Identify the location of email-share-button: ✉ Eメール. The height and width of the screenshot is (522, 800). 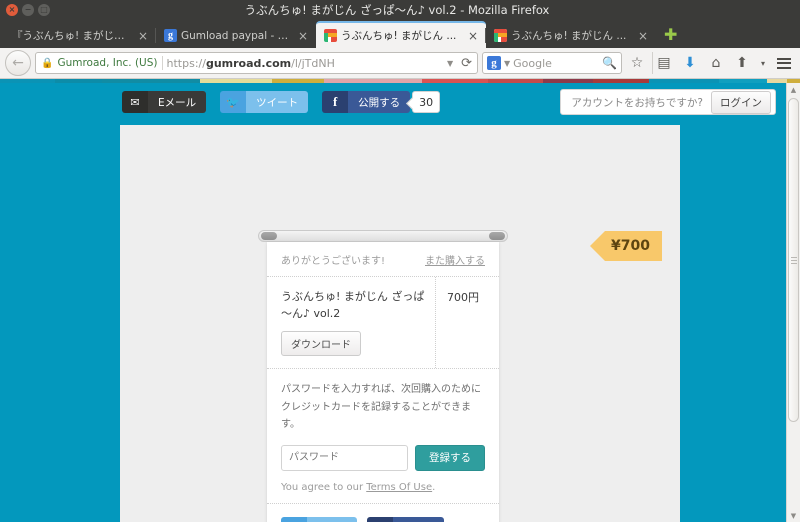
(164, 102).